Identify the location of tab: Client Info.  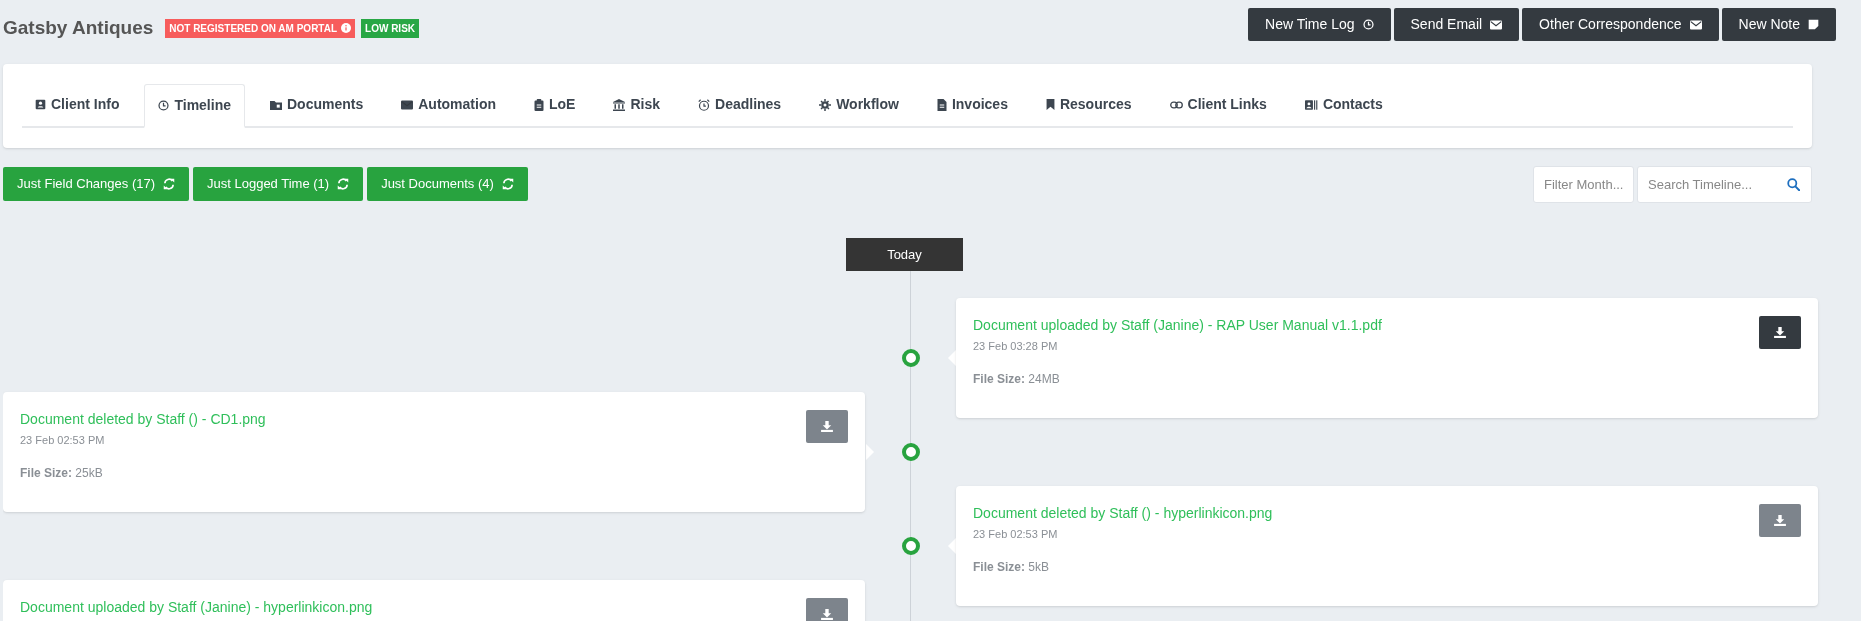
(77, 104).